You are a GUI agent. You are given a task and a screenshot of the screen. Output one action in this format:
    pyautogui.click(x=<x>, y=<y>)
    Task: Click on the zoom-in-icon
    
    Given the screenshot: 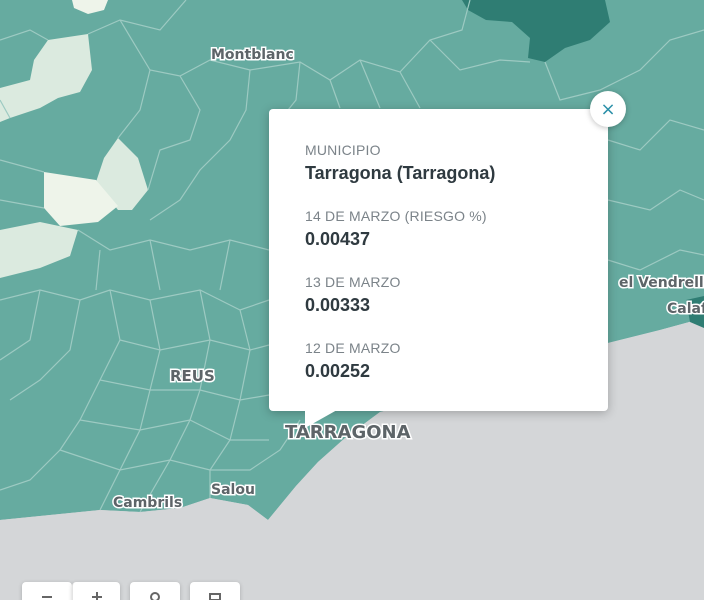 What is the action you would take?
    pyautogui.click(x=96, y=596)
    